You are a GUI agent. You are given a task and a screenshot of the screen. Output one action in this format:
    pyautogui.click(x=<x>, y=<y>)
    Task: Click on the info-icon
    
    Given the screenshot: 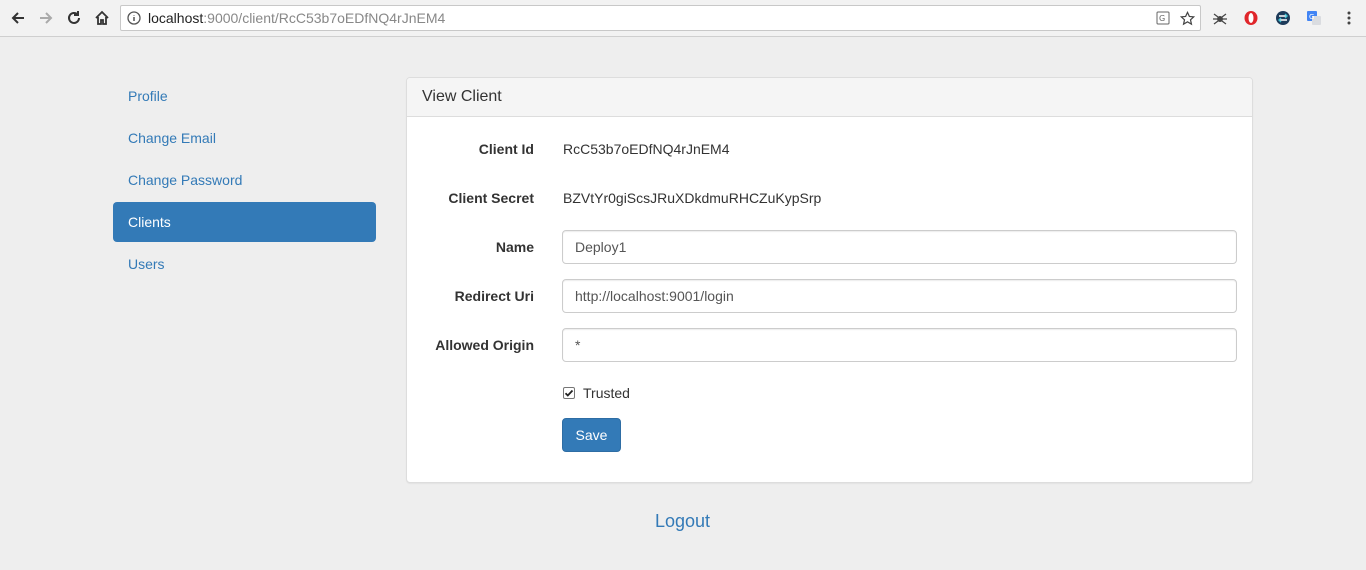 What is the action you would take?
    pyautogui.click(x=134, y=18)
    